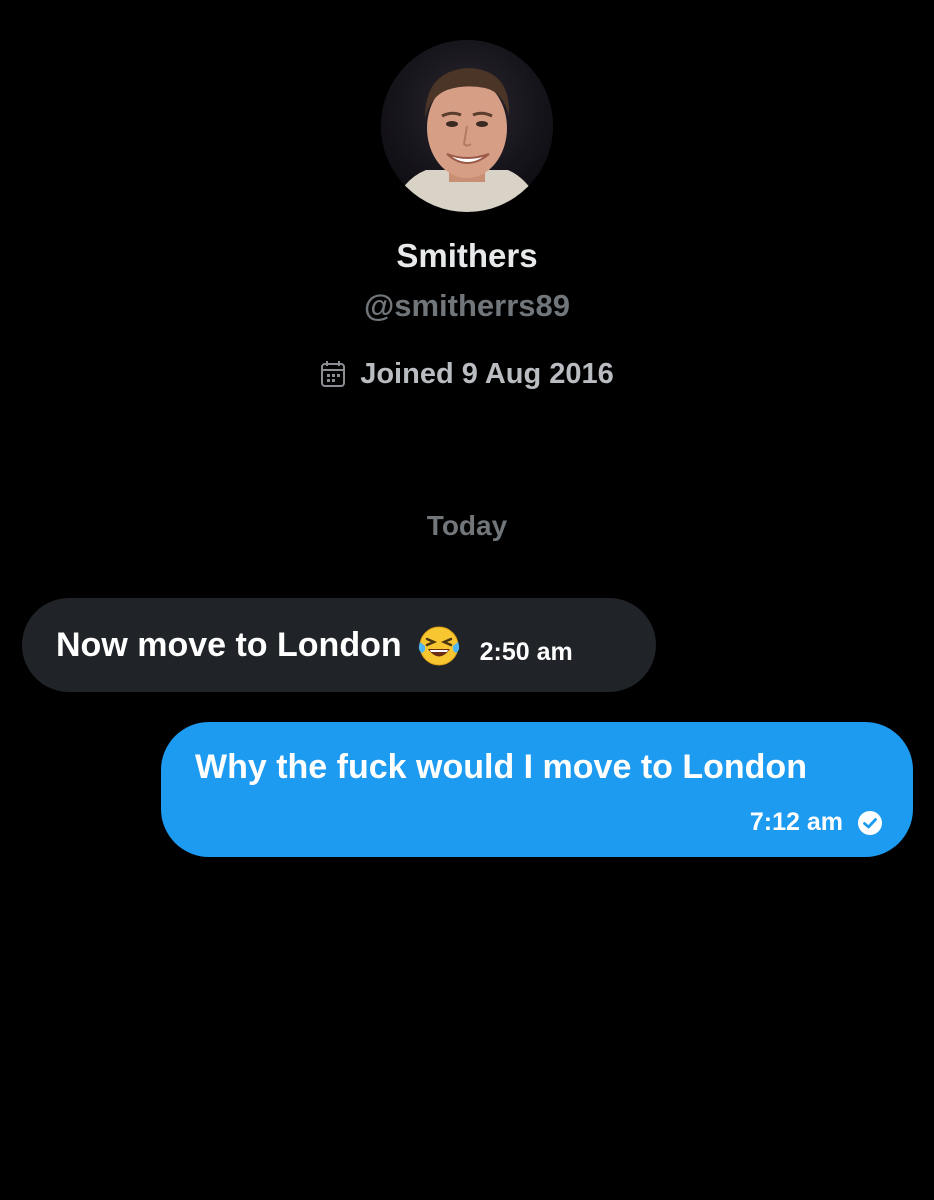 The height and width of the screenshot is (1200, 934). What do you see at coordinates (870, 823) in the screenshot?
I see `read-check-icon` at bounding box center [870, 823].